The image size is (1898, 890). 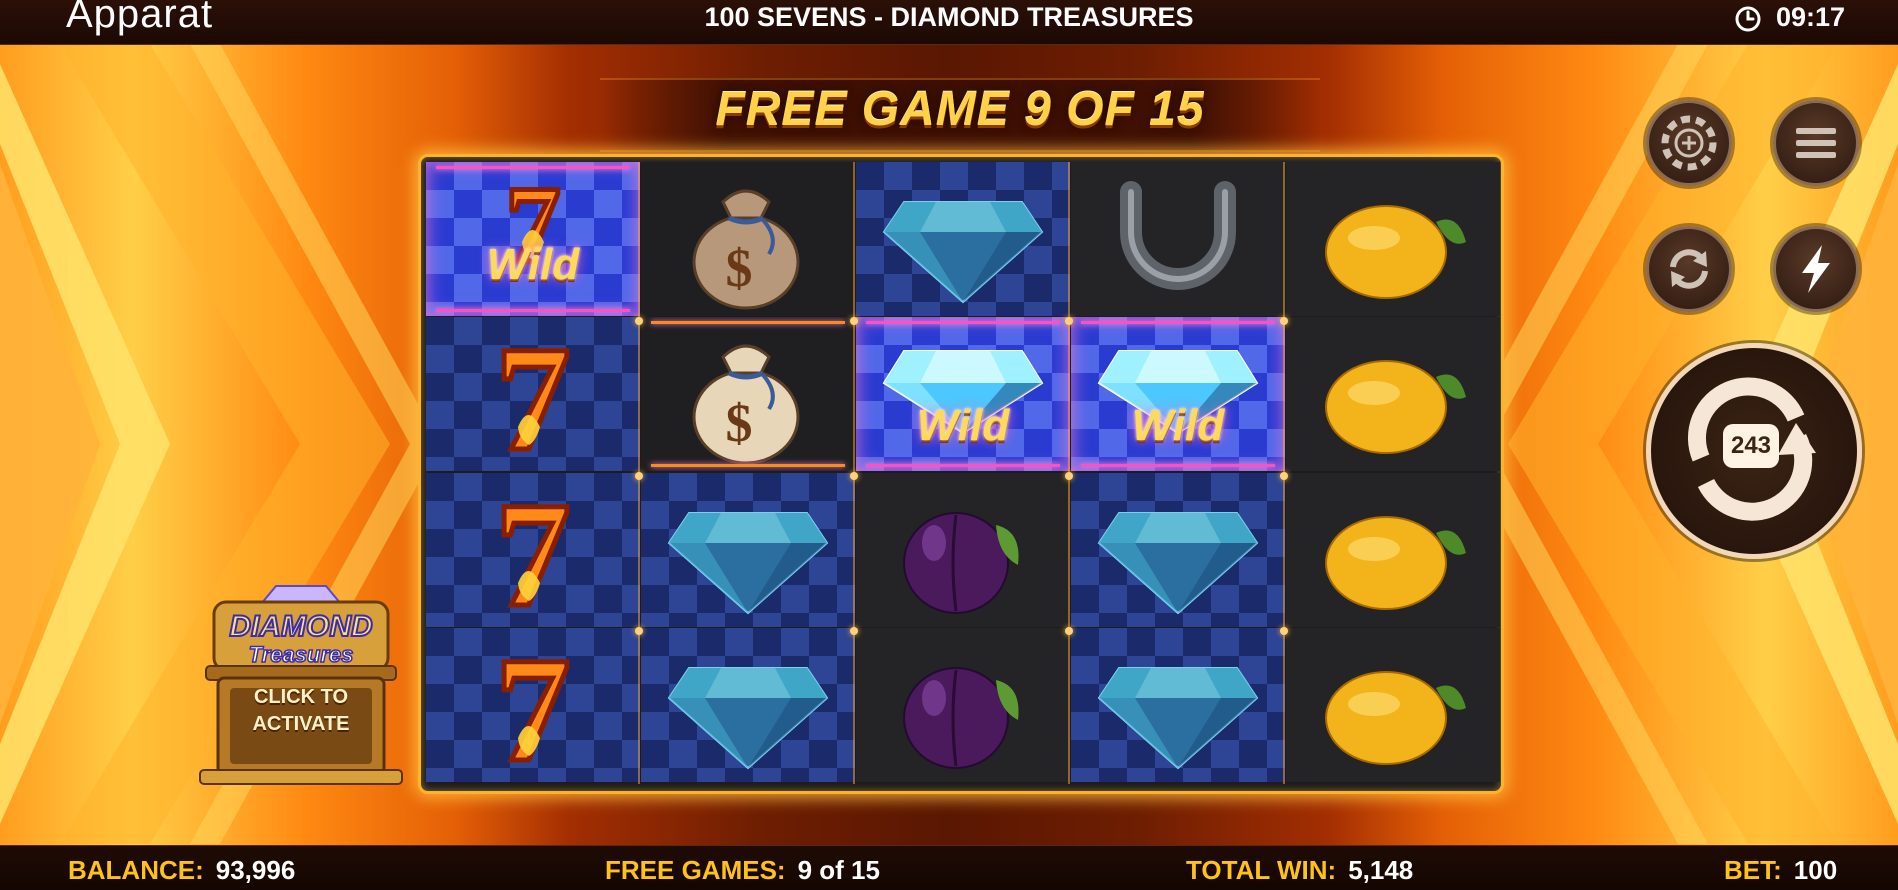 I want to click on free-games-value: 9 of 15, so click(x=838, y=870).